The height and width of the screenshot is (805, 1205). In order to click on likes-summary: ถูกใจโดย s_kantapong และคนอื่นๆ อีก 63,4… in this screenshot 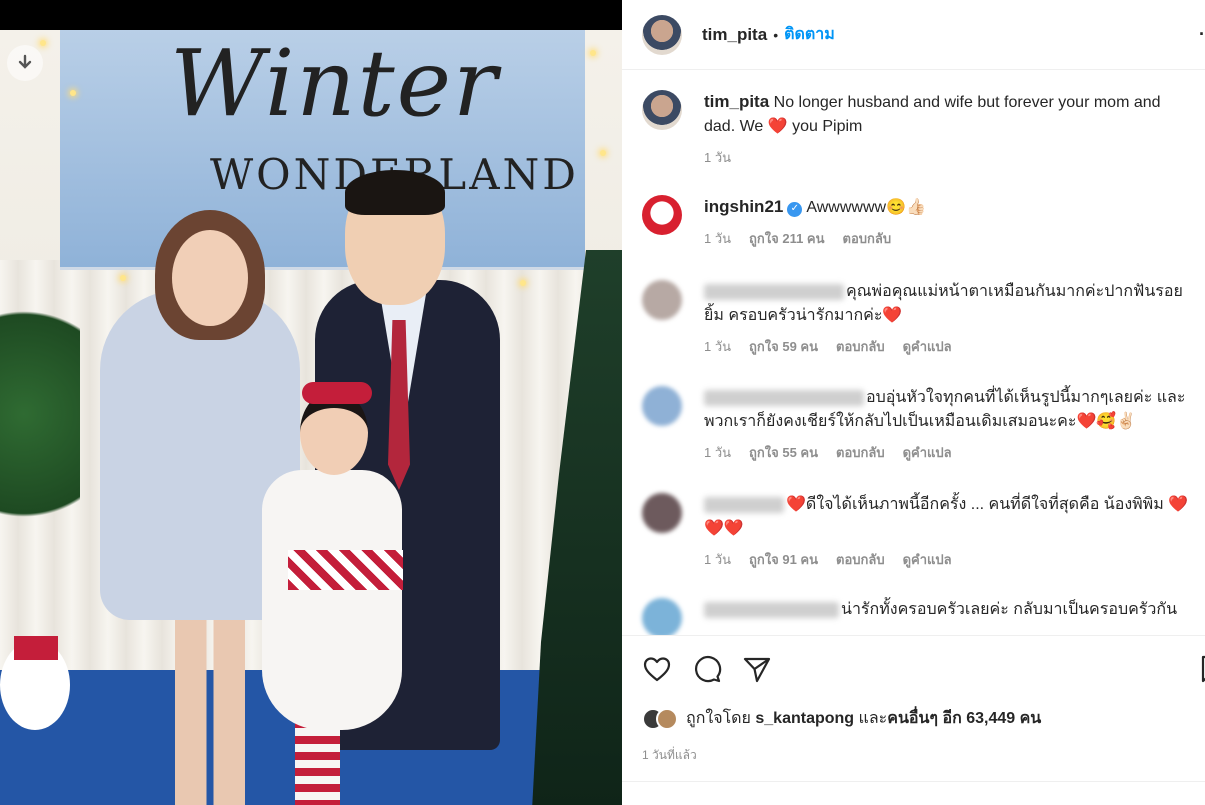, I will do `click(841, 718)`.